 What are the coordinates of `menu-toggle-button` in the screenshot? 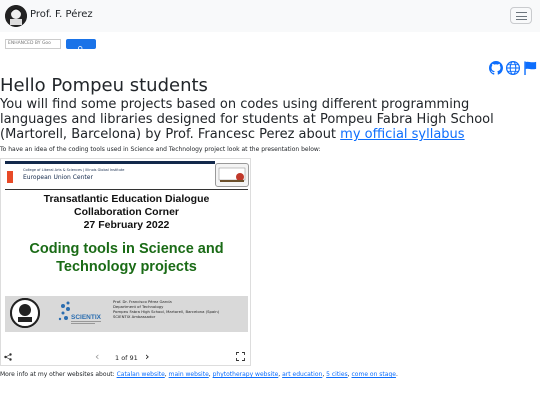 It's located at (521, 15).